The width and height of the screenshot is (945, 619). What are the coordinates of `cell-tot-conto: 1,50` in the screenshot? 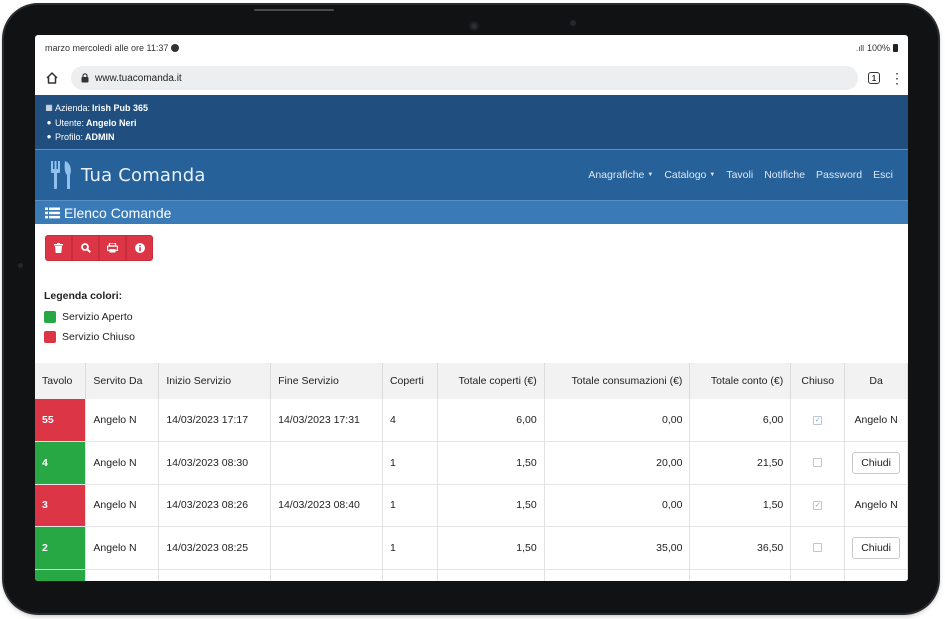 It's located at (740, 505).